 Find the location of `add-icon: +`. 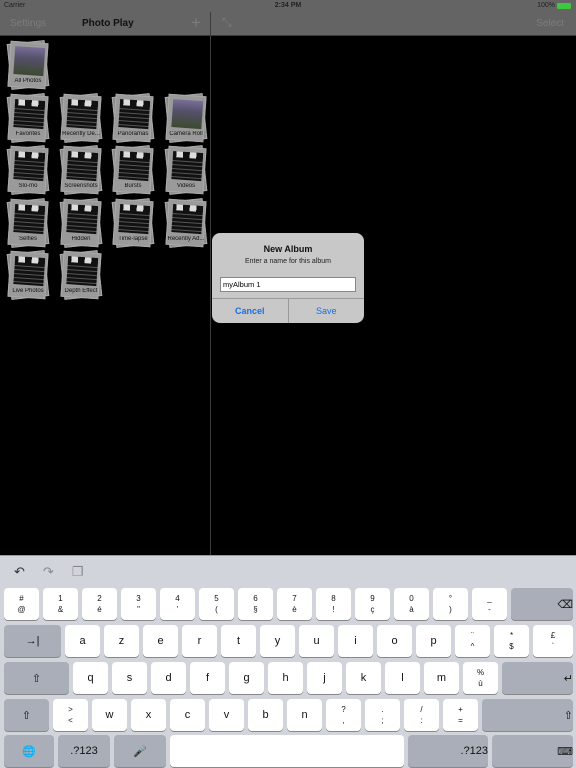

add-icon: + is located at coordinates (196, 23).